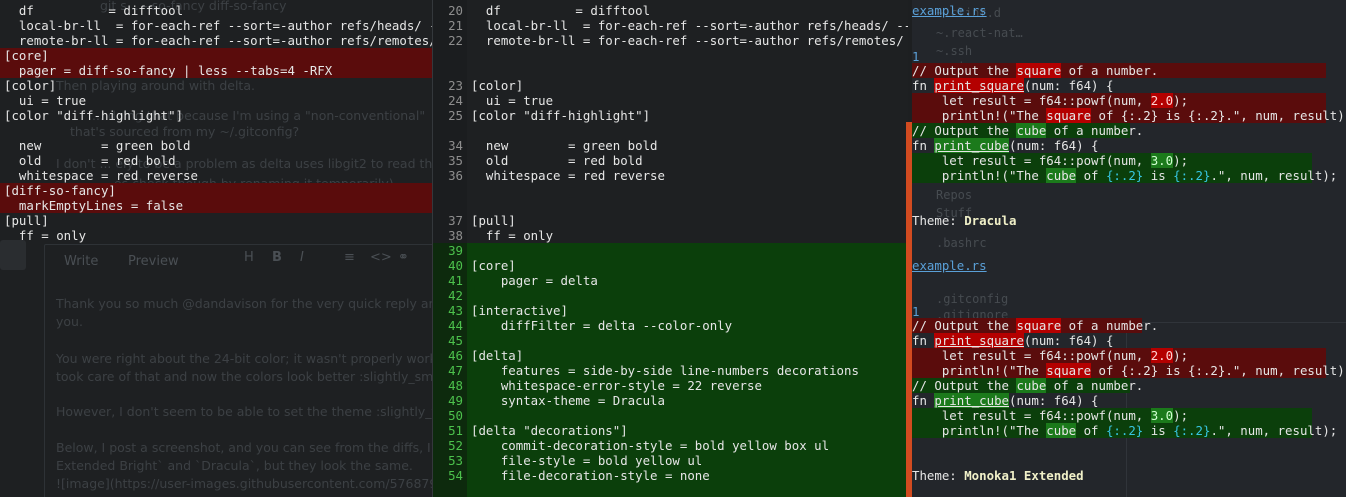 The height and width of the screenshot is (497, 1346). I want to click on line-number: 41, so click(455, 280).